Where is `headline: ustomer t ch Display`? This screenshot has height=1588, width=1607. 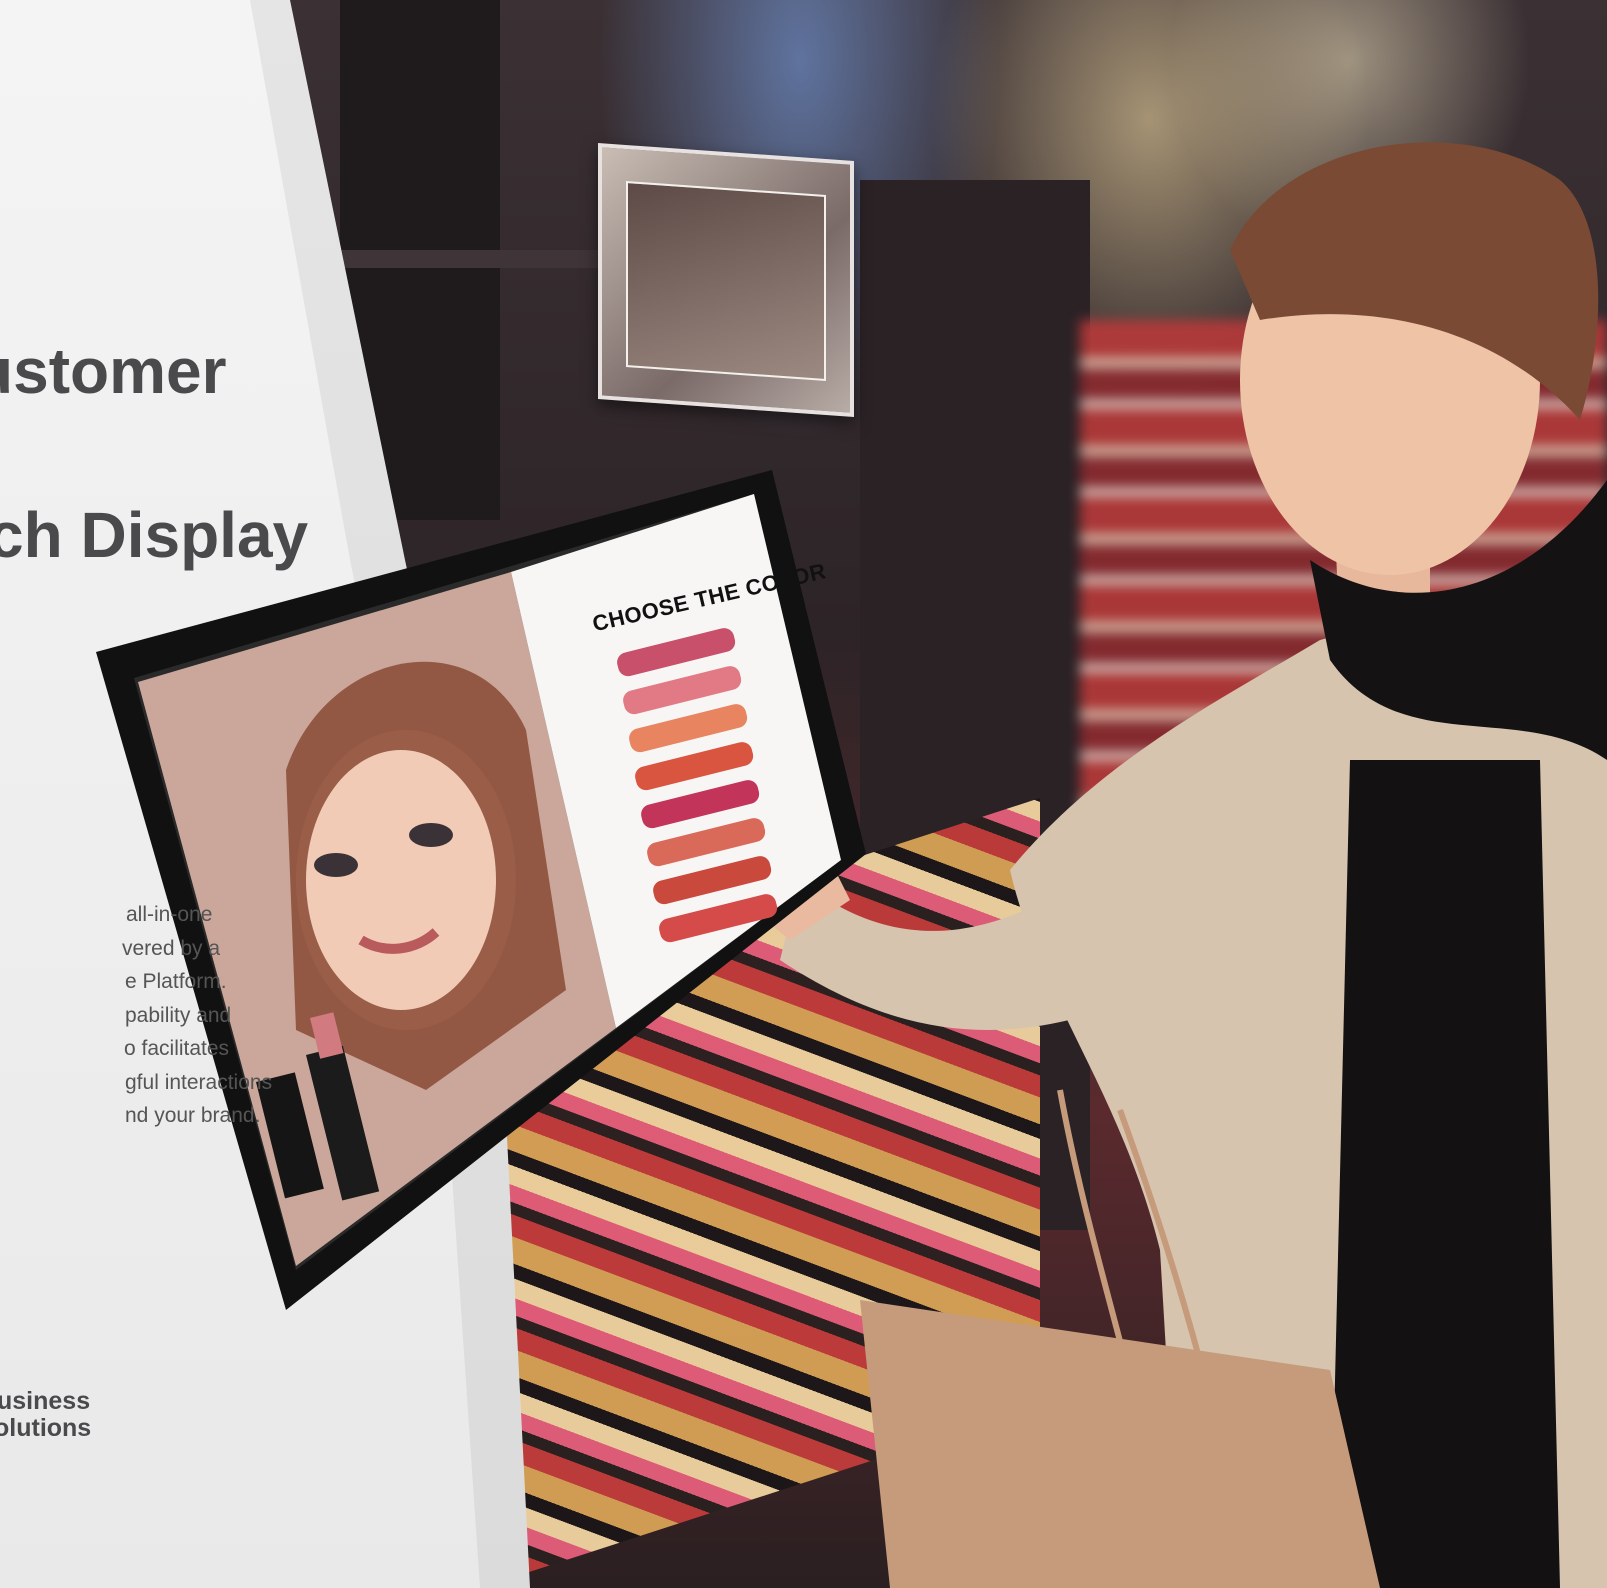 headline: ustomer t ch Display is located at coordinates (154, 453).